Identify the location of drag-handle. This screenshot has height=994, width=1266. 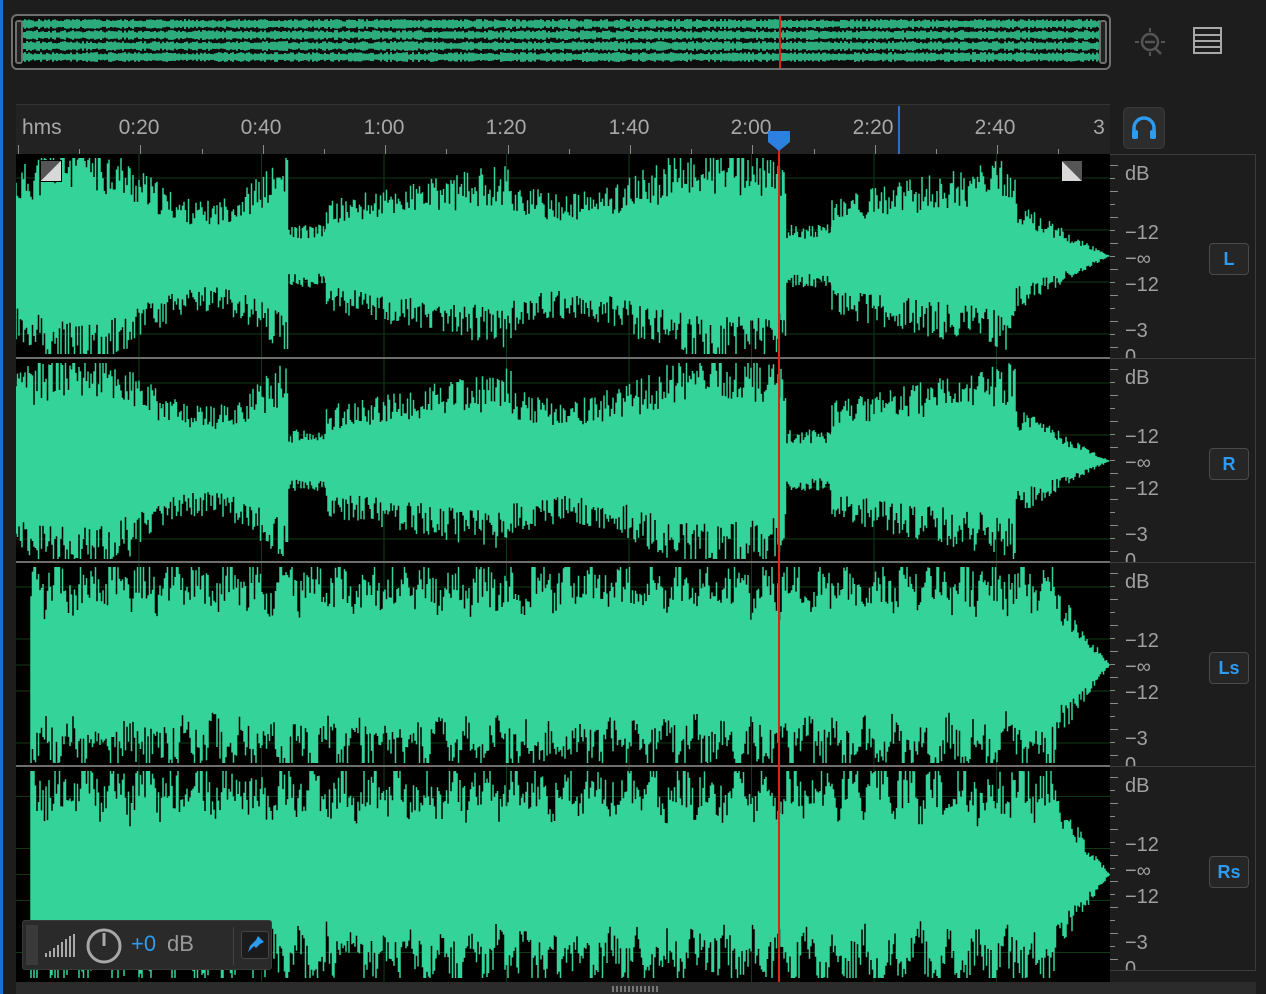
(32, 945).